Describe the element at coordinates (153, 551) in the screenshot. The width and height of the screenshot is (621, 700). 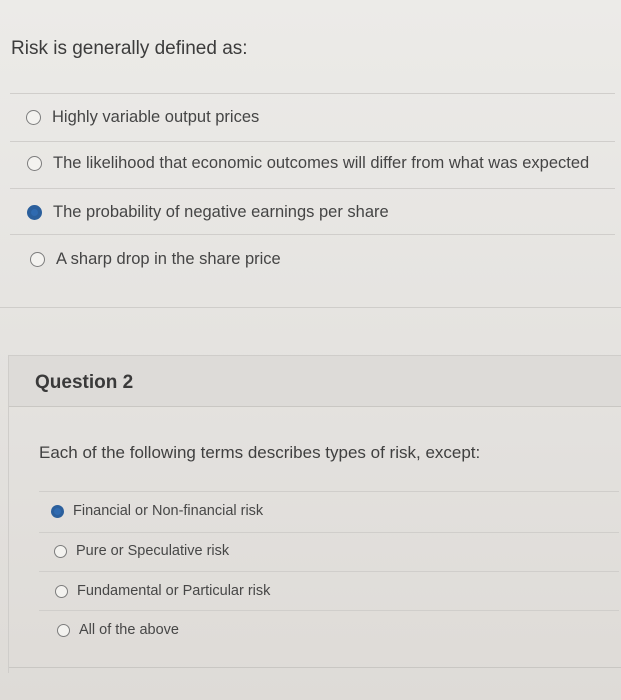
I see `q2-option-2-label: Pure or Speculative risk` at that location.